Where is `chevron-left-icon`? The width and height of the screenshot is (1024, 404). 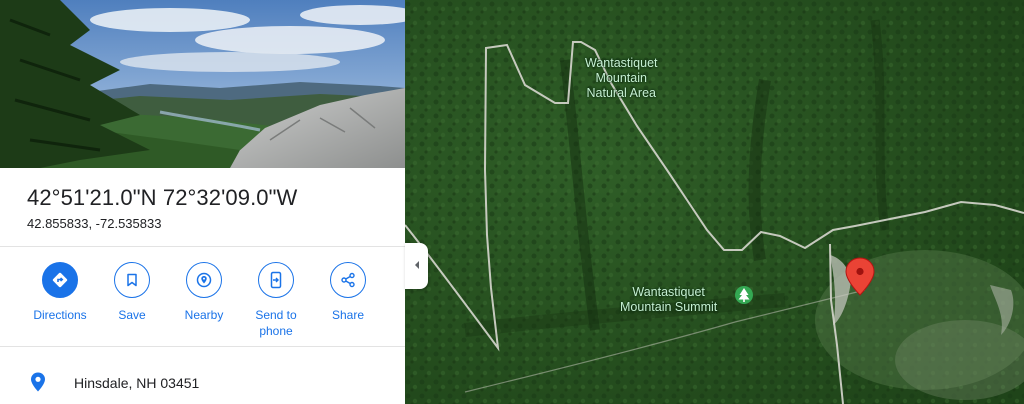
chevron-left-icon is located at coordinates (417, 266).